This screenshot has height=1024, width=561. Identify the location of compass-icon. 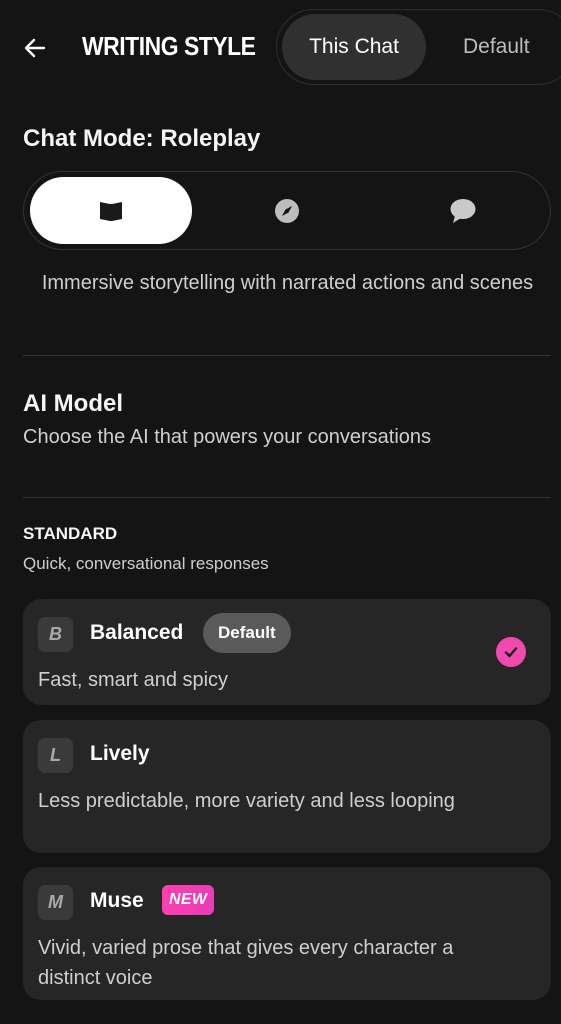
(287, 210).